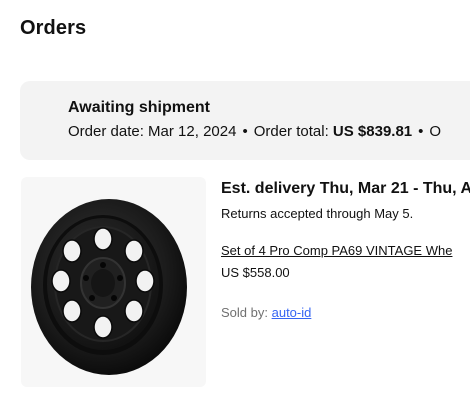 This screenshot has width=470, height=402. I want to click on sold-by-label: Sold by:, so click(244, 312).